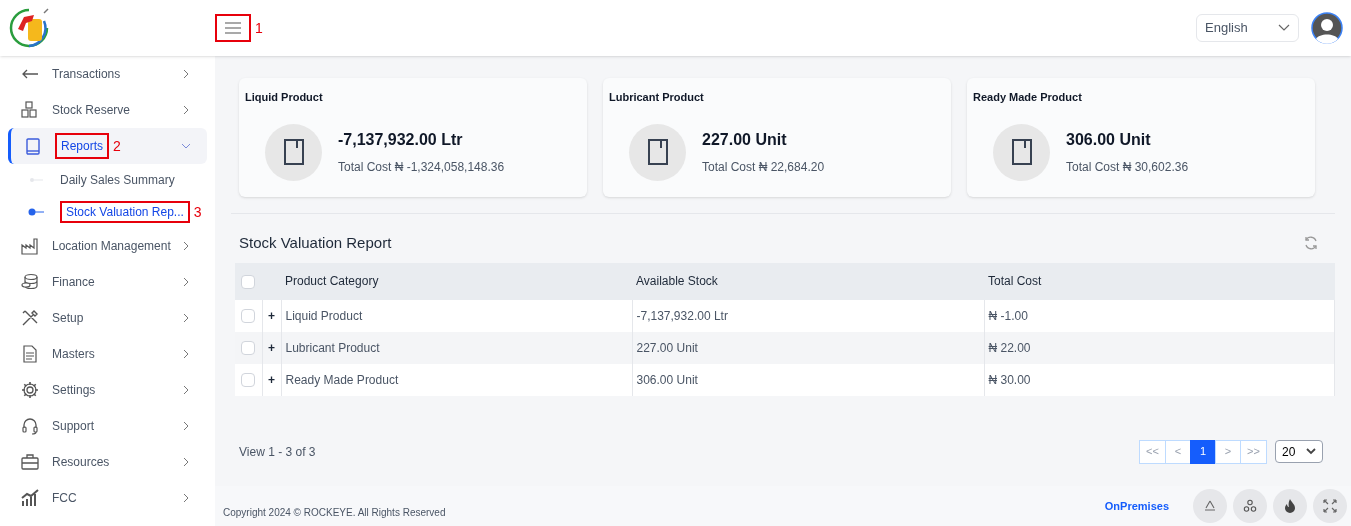 The image size is (1351, 526). Describe the element at coordinates (456, 315) in the screenshot. I see `table-cell: Liquid Product` at that location.